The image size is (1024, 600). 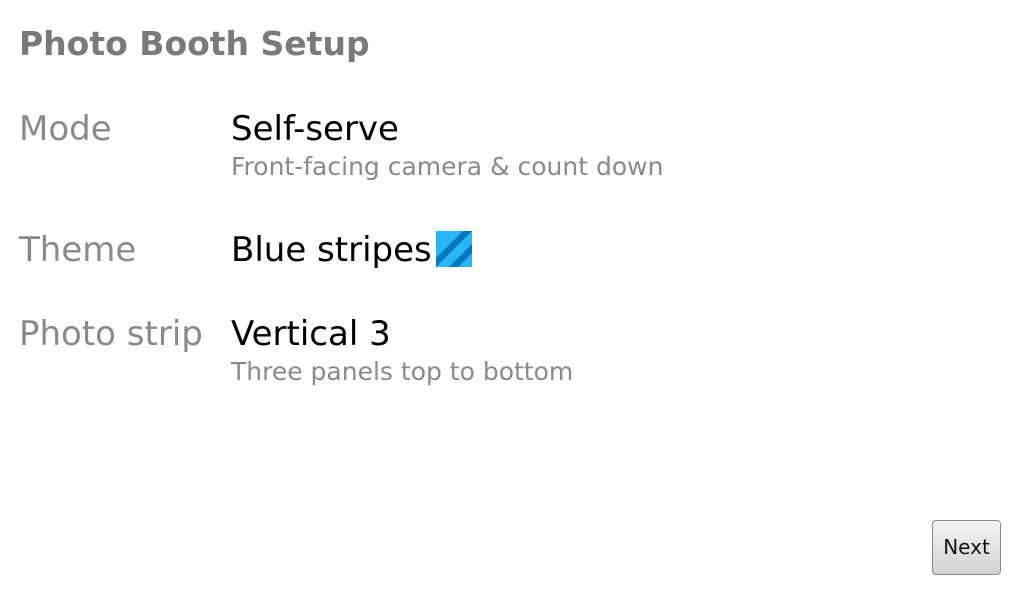 What do you see at coordinates (447, 166) in the screenshot?
I see `setting-description-mode: Front-facing camera & count down` at bounding box center [447, 166].